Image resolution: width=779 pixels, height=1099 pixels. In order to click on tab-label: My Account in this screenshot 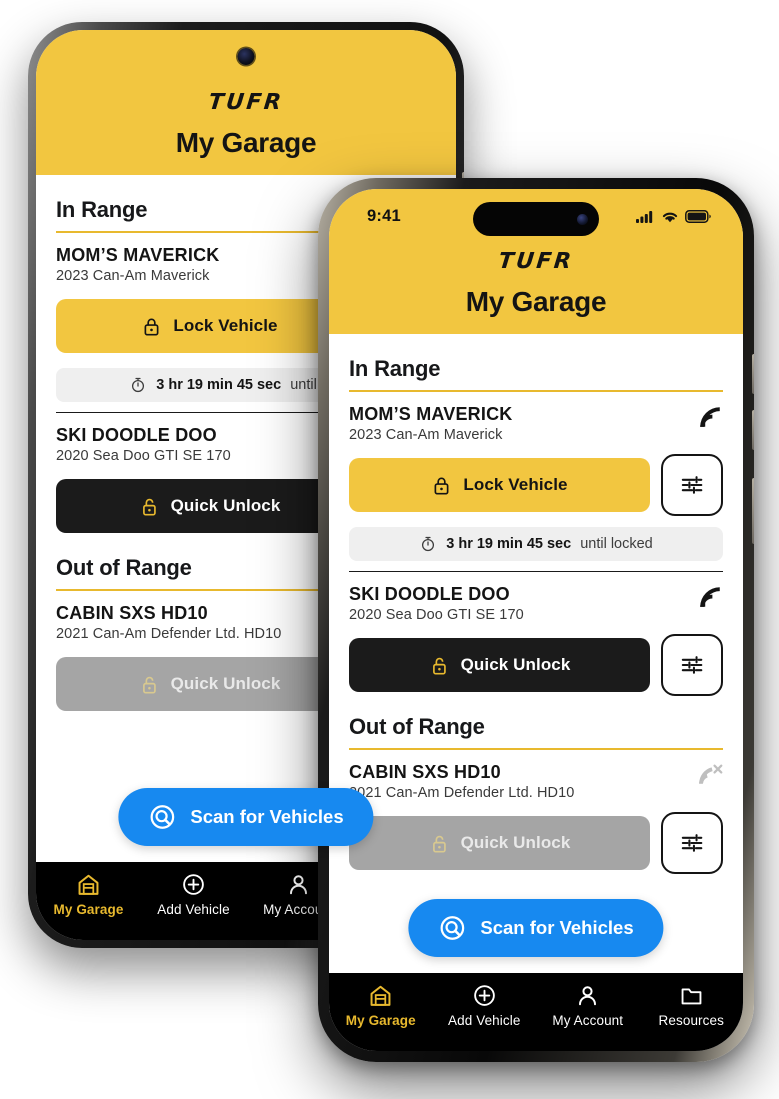, I will do `click(588, 1020)`.